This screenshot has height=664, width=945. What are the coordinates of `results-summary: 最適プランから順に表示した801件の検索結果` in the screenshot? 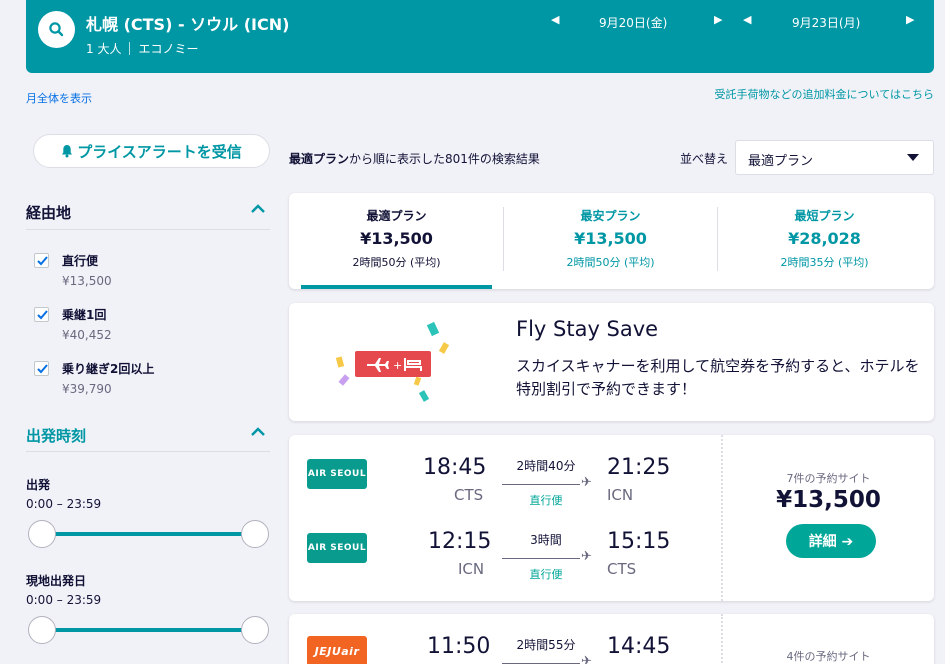 It's located at (414, 158).